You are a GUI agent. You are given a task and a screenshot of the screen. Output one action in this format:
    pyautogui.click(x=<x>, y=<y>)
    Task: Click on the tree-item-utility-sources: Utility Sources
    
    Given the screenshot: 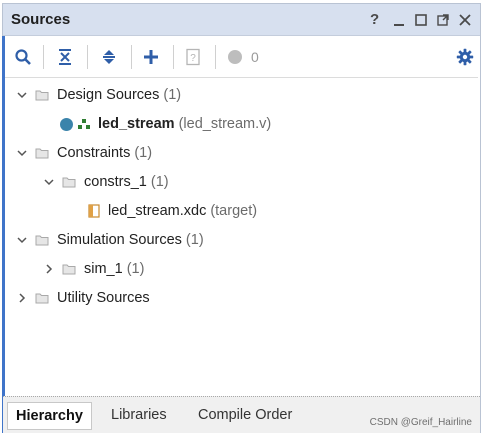 What is the action you would take?
    pyautogui.click(x=82, y=298)
    